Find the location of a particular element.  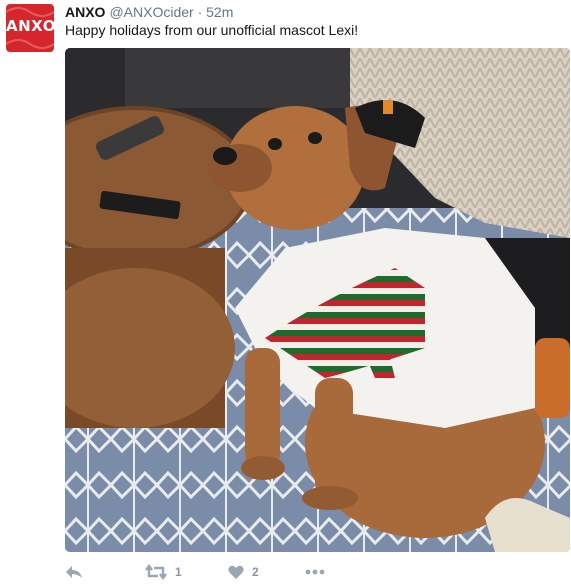

retweet-button: 1 is located at coordinates (163, 572).